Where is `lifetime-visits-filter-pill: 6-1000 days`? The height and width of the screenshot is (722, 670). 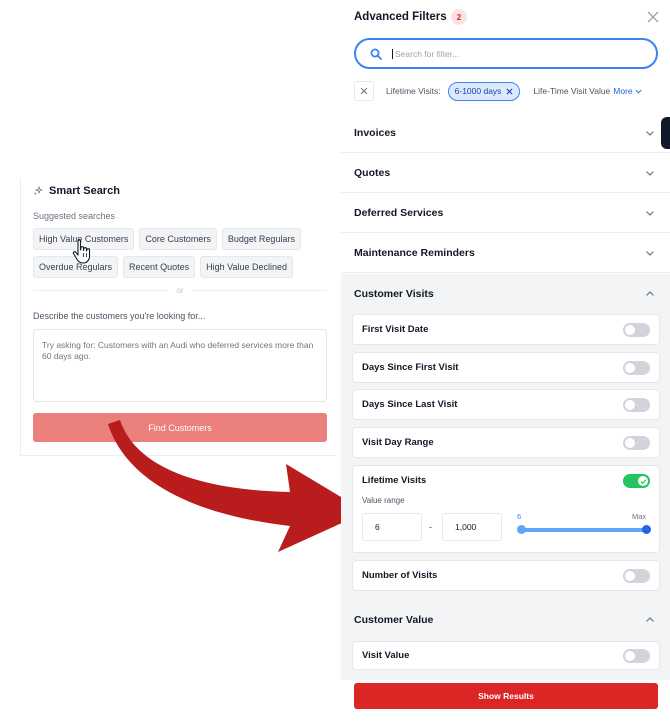
lifetime-visits-filter-pill: 6-1000 days is located at coordinates (484, 91).